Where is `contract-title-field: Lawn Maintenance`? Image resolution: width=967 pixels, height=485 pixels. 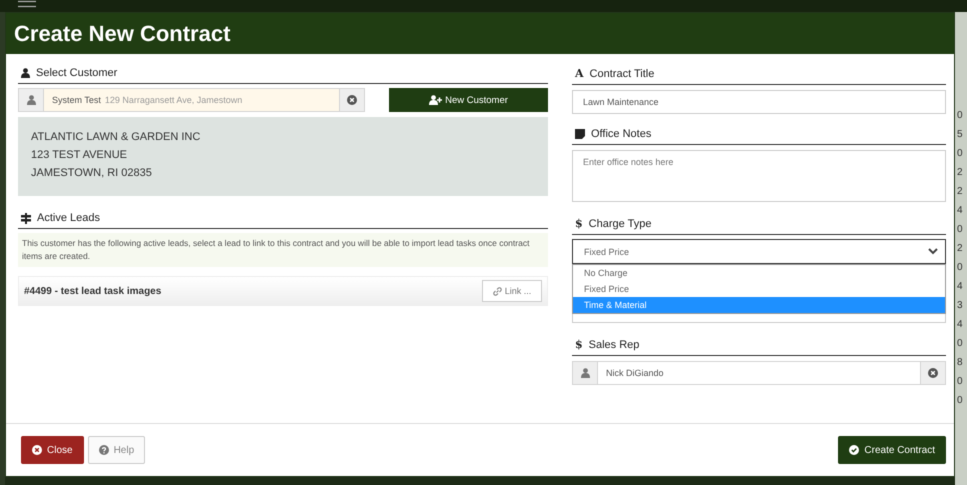 contract-title-field: Lawn Maintenance is located at coordinates (759, 102).